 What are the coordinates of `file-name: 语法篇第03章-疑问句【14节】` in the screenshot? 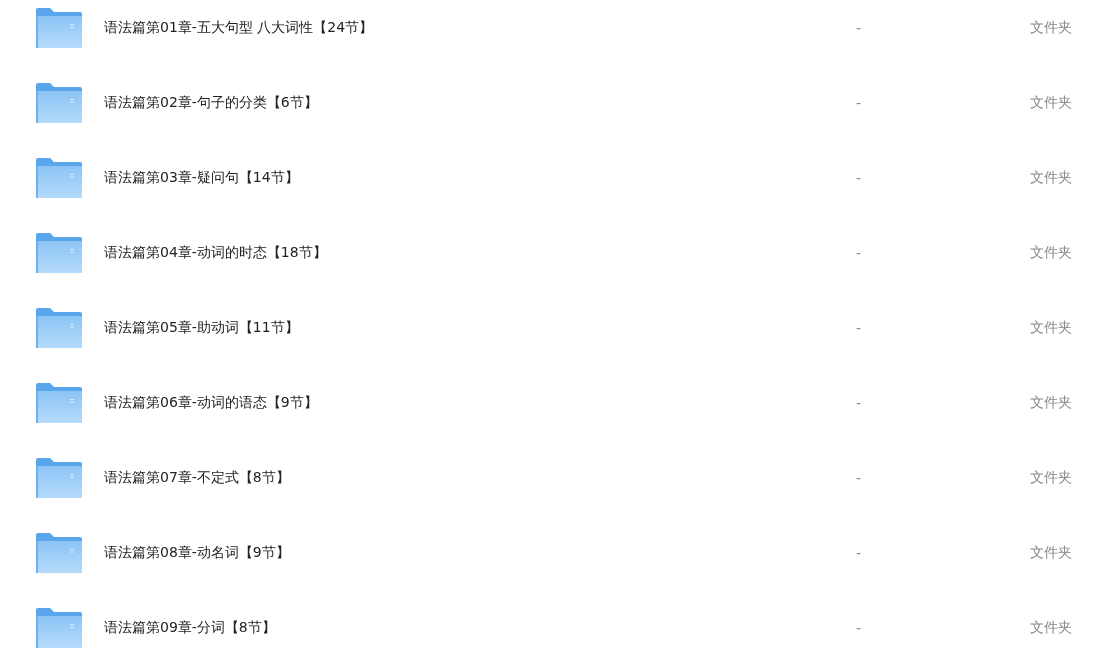 It's located at (464, 177).